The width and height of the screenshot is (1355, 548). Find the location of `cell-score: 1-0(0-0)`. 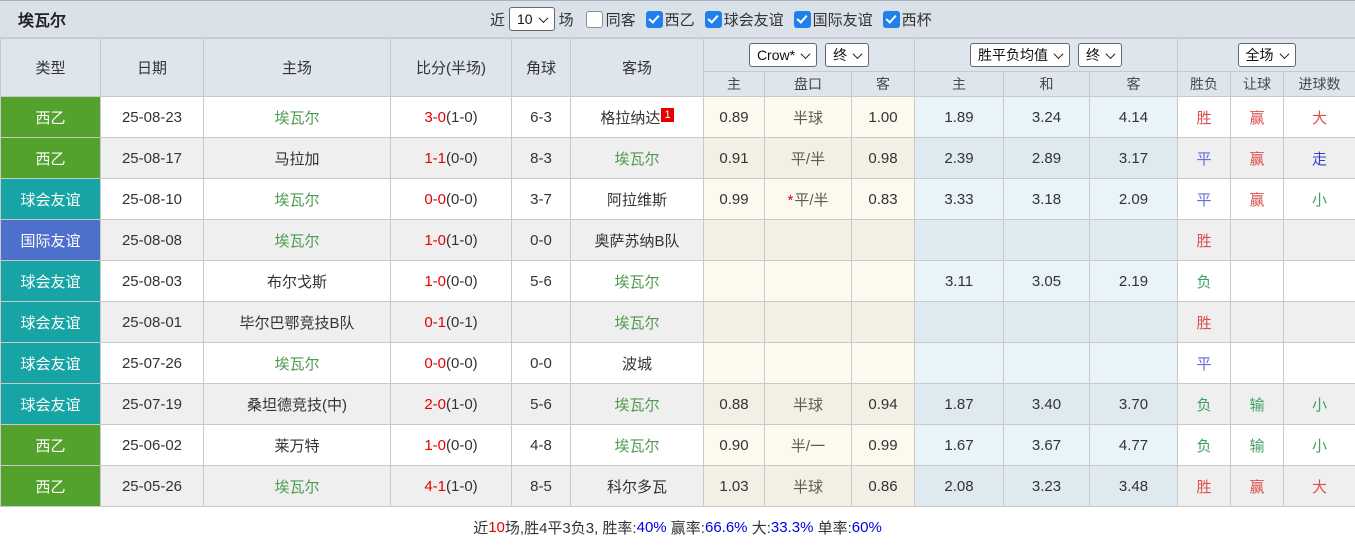

cell-score: 1-0(0-0) is located at coordinates (451, 281).